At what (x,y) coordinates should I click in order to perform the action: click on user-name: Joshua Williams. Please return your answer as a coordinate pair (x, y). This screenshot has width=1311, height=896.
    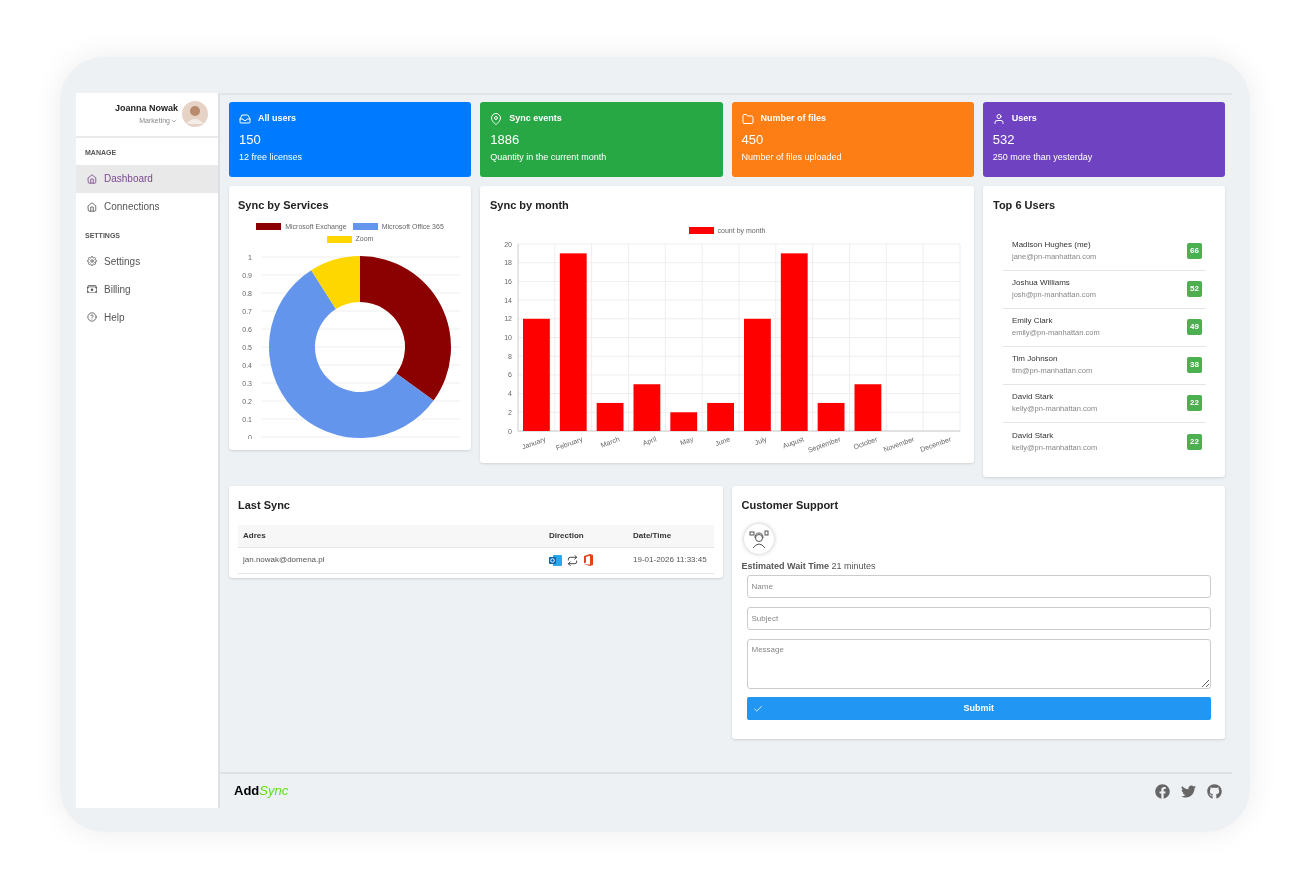
    Looking at the image, I should click on (1041, 283).